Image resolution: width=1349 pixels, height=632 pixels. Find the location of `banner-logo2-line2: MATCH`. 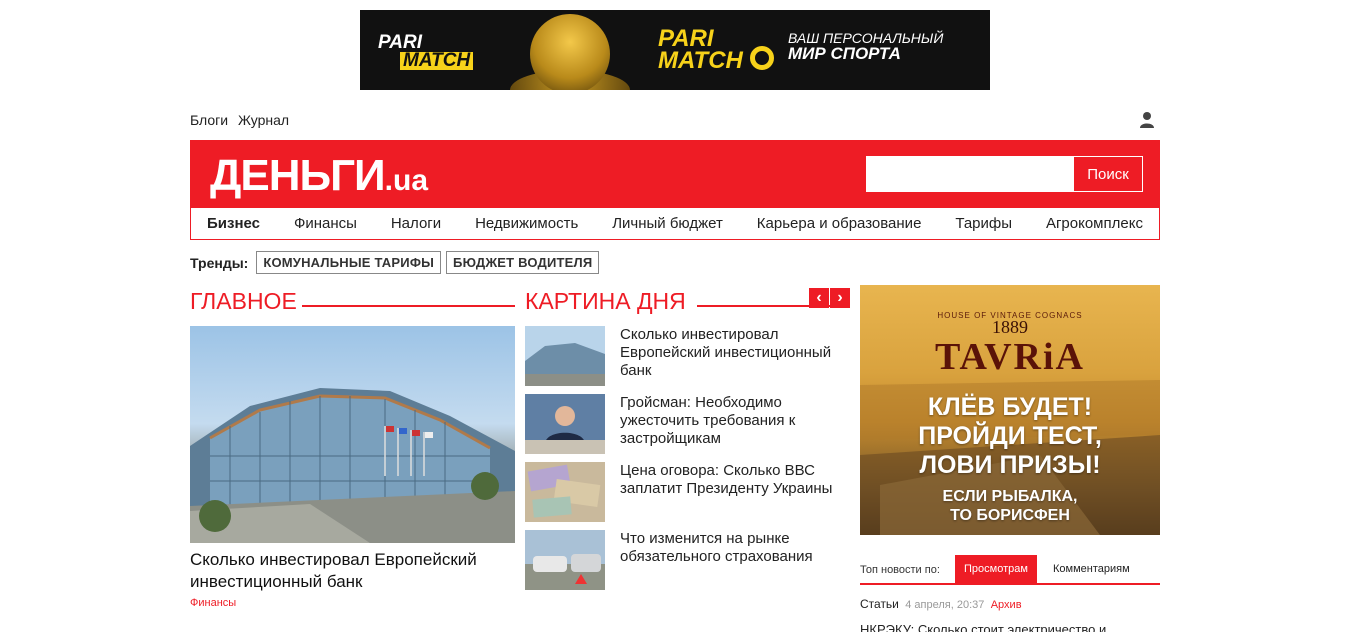

banner-logo2-line2: MATCH is located at coordinates (700, 60).